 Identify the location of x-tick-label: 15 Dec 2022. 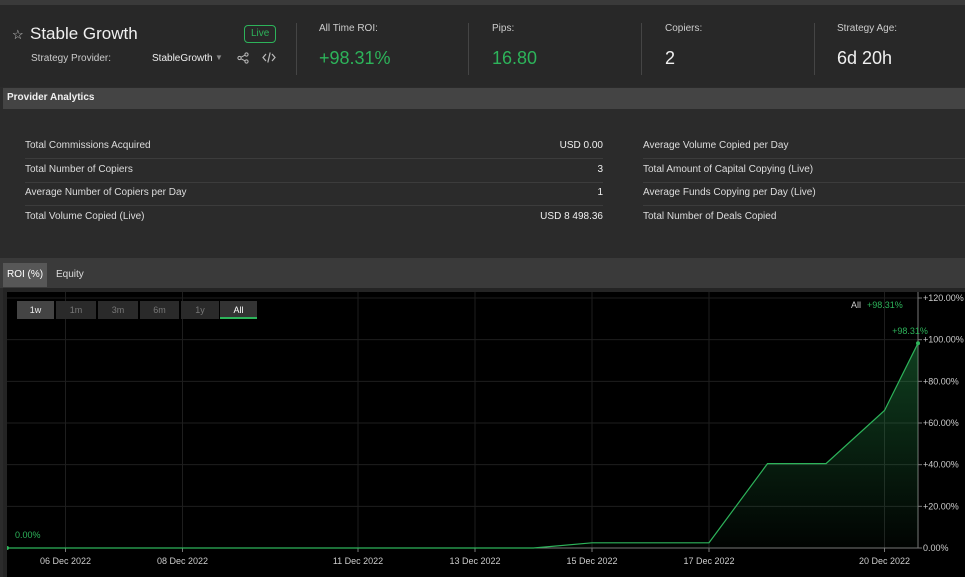
(591, 561).